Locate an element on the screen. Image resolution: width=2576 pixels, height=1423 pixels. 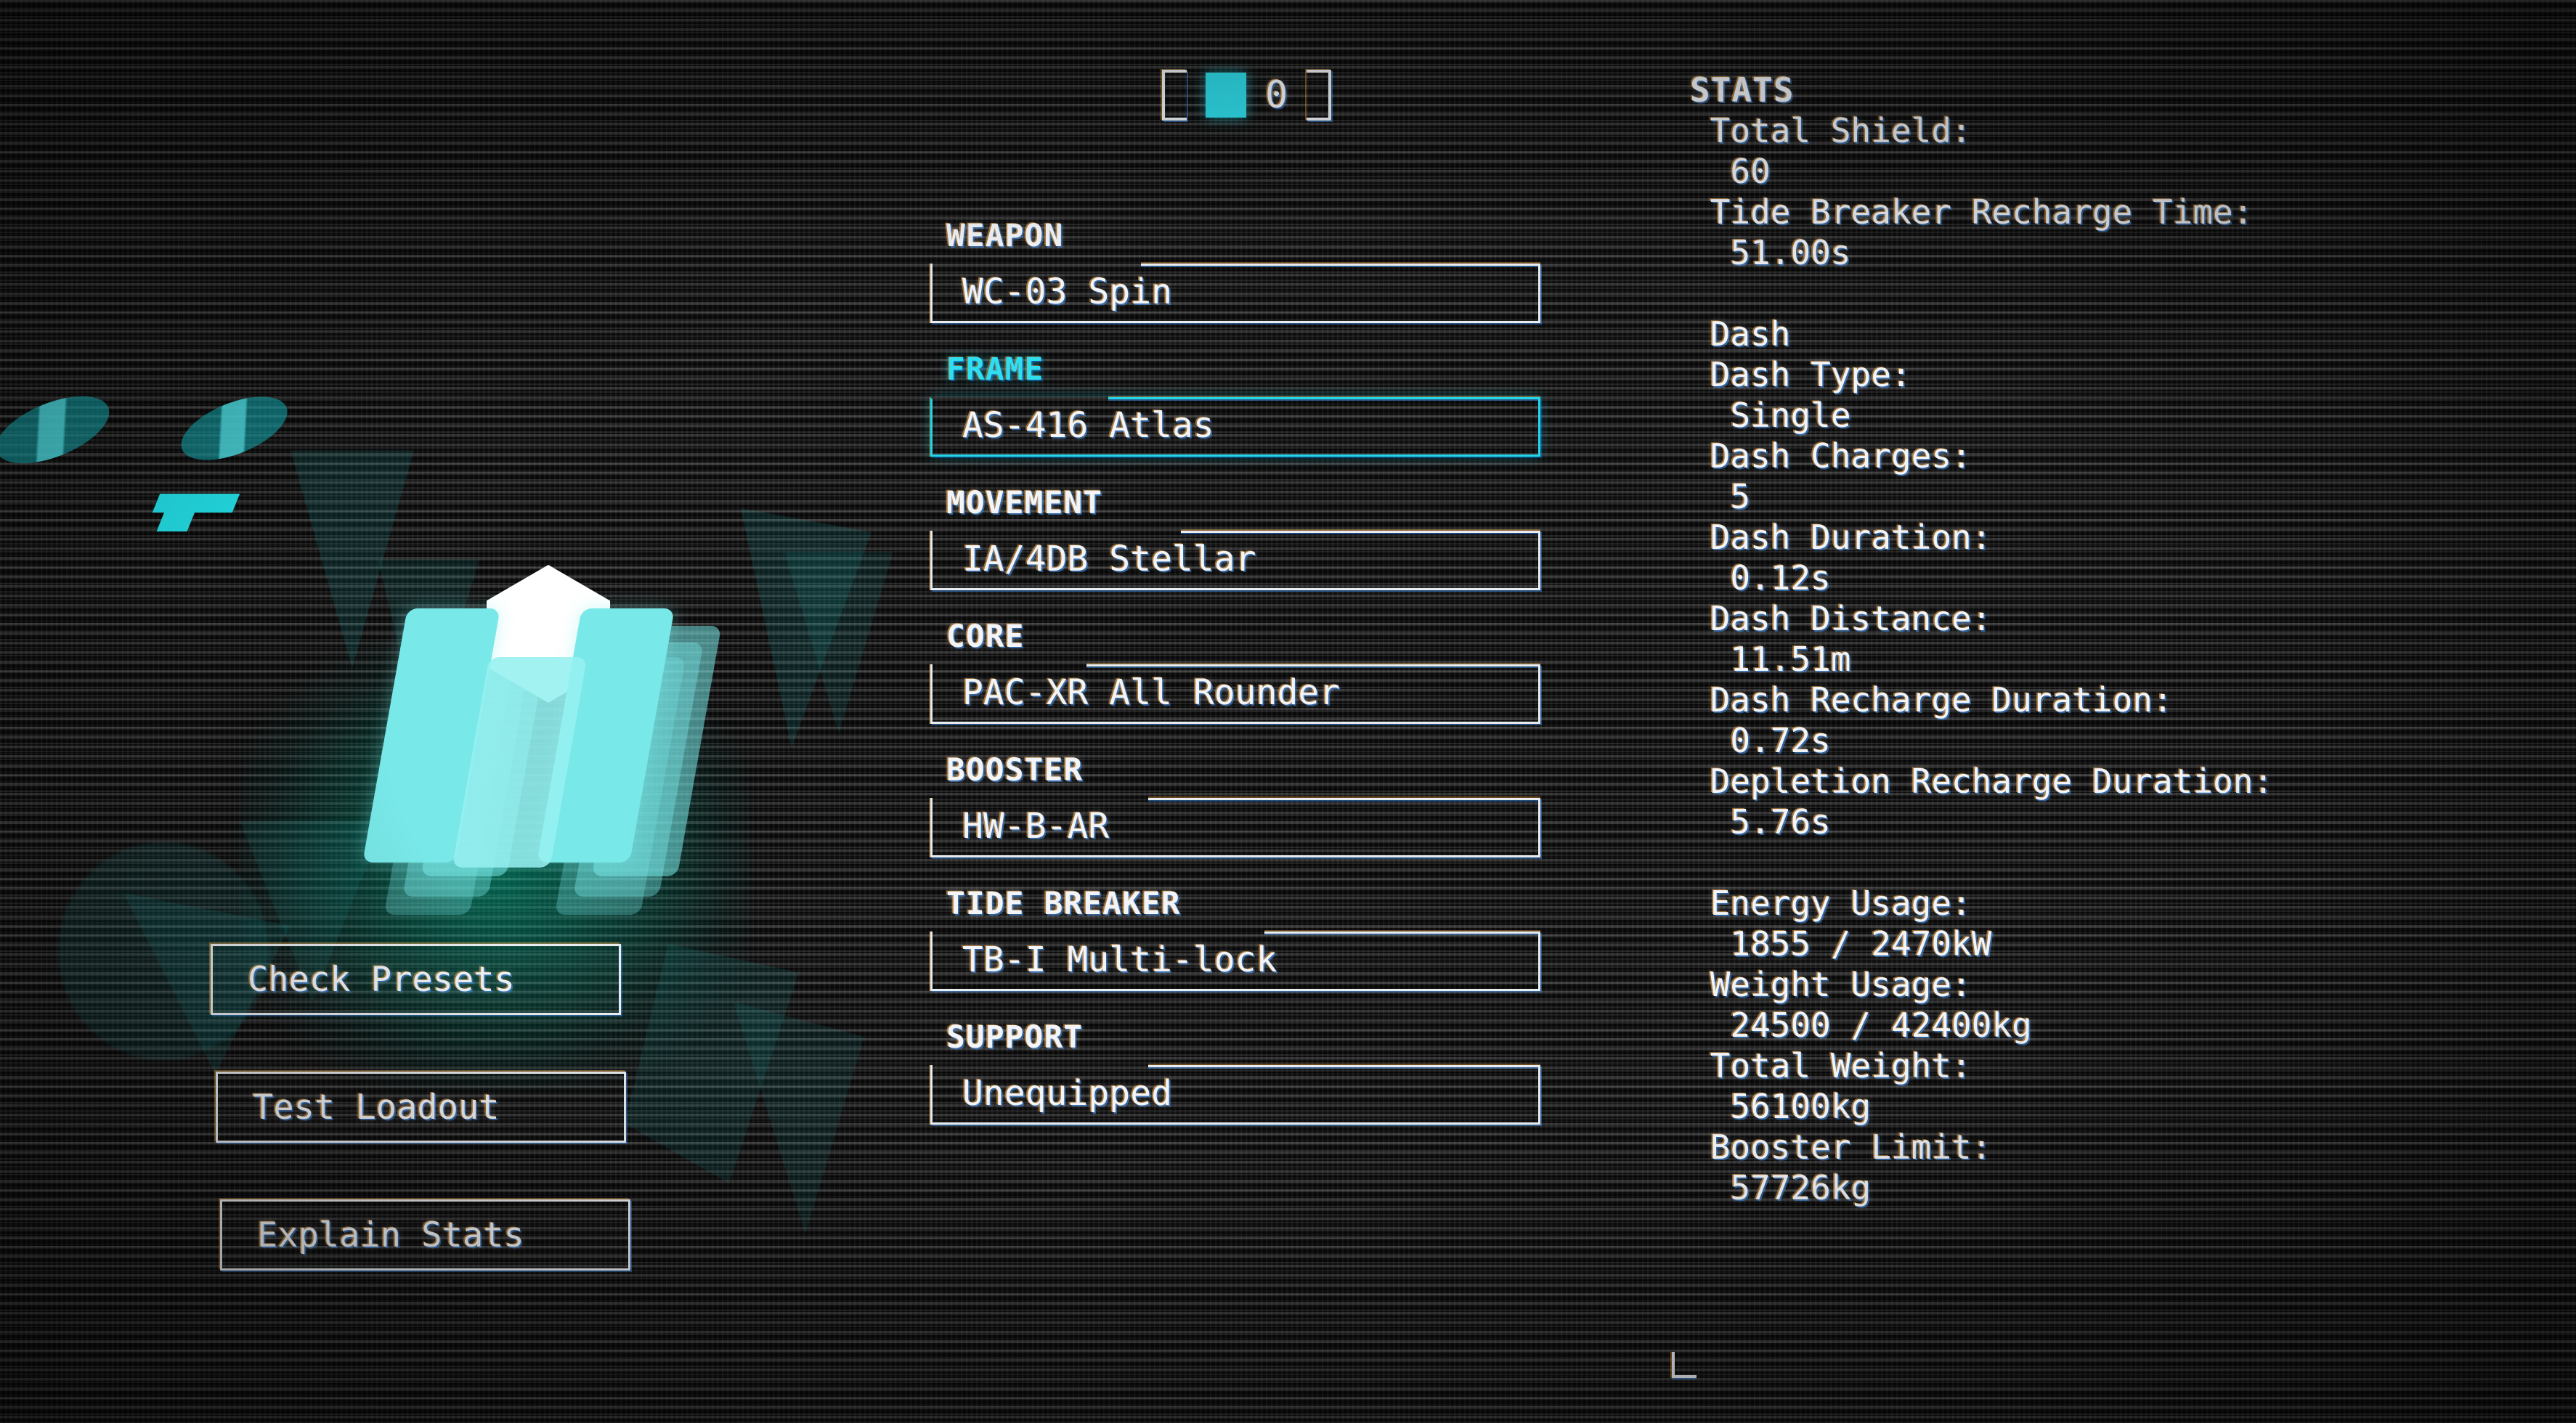
action-button-group: Check Presets Test Loadout Explain Stats is located at coordinates (399, 1135).